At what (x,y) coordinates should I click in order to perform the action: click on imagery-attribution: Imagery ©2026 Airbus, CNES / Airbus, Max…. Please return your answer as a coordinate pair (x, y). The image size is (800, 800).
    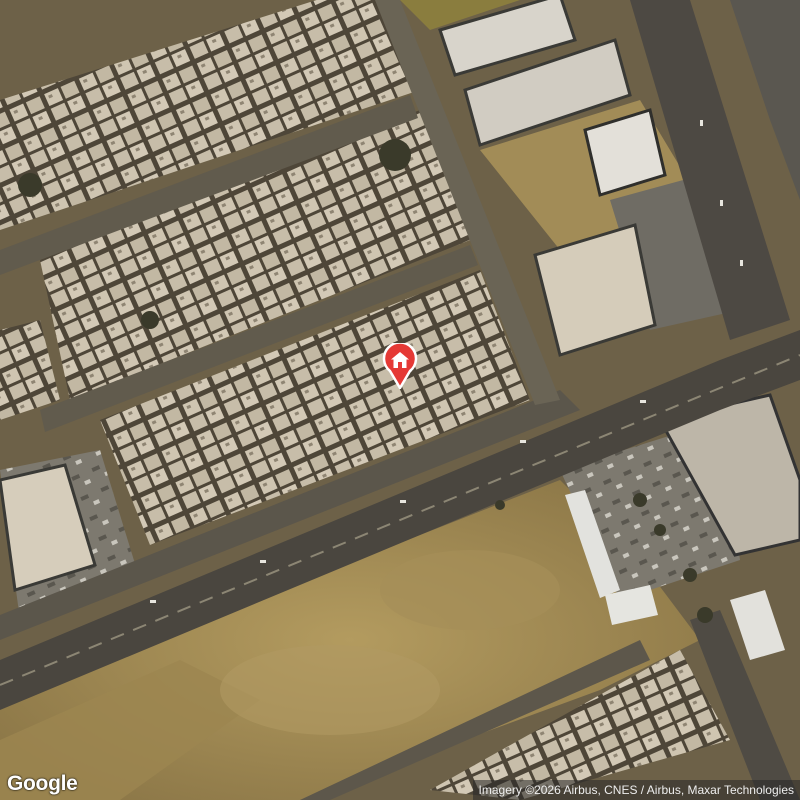
    Looking at the image, I should click on (636, 790).